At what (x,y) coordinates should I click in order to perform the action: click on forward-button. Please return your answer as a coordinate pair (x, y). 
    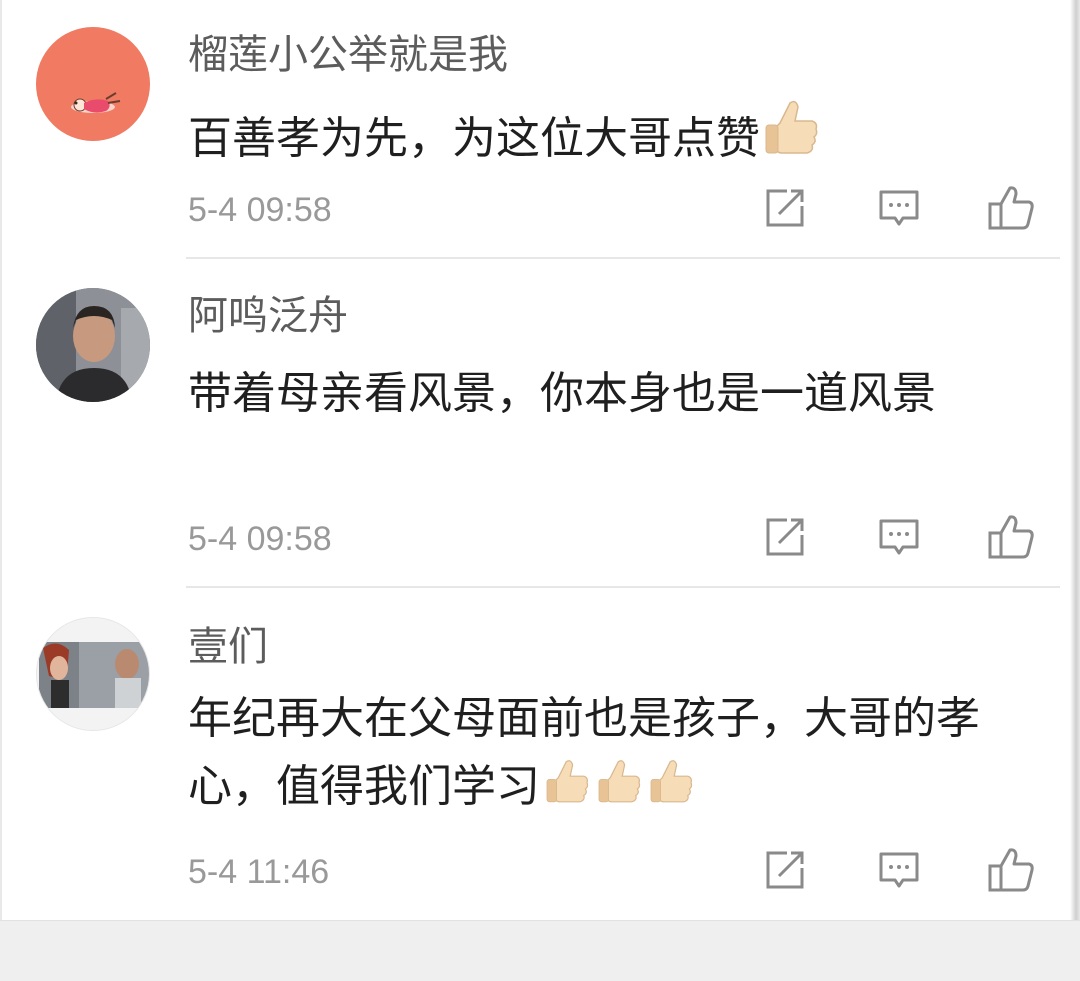
    Looking at the image, I should click on (785, 870).